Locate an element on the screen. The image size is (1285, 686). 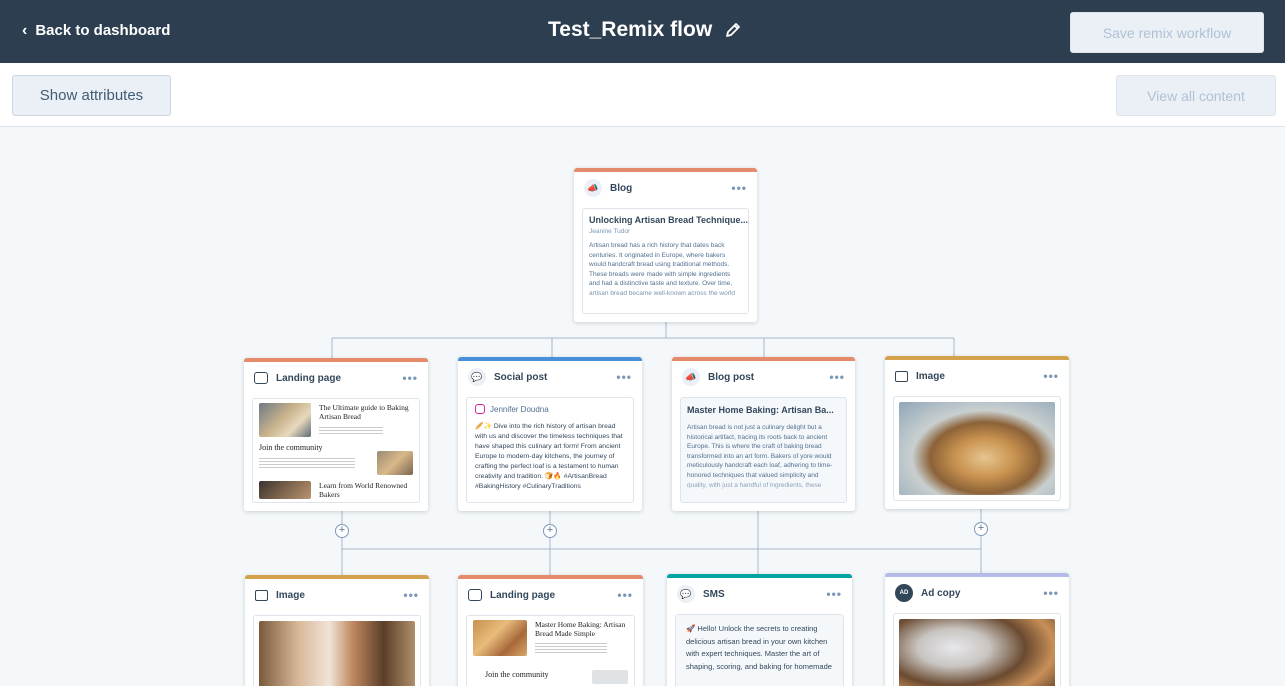
flow-title-text: Test_Remix flow is located at coordinates (630, 29).